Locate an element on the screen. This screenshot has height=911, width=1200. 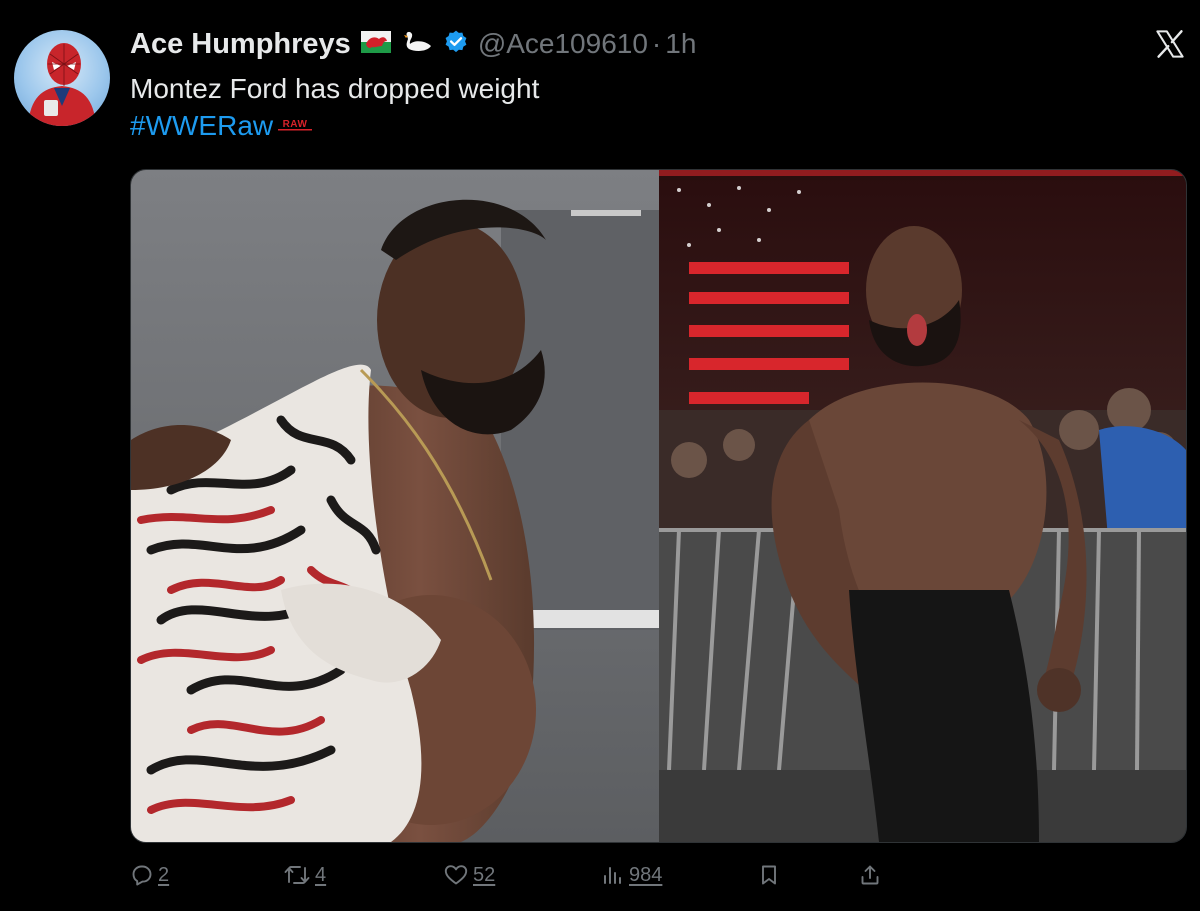
raw-logo-emoji: RAW is located at coordinates (295, 124).